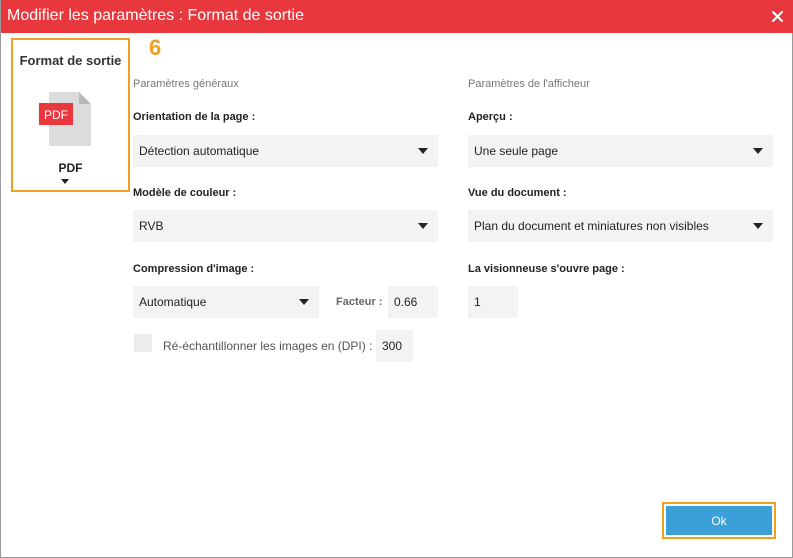  Describe the element at coordinates (151, 226) in the screenshot. I see `color-model-value: RVB` at that location.